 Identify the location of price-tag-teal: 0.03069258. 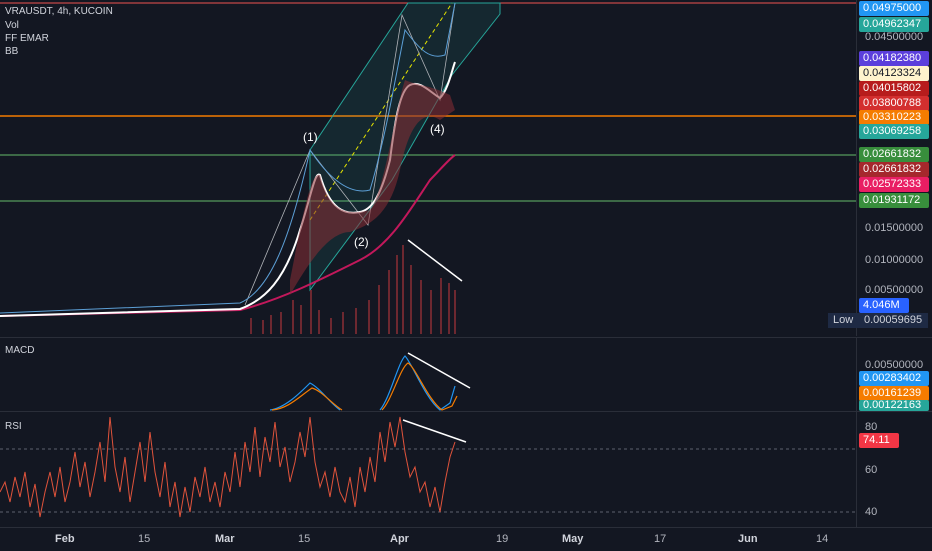
(894, 131).